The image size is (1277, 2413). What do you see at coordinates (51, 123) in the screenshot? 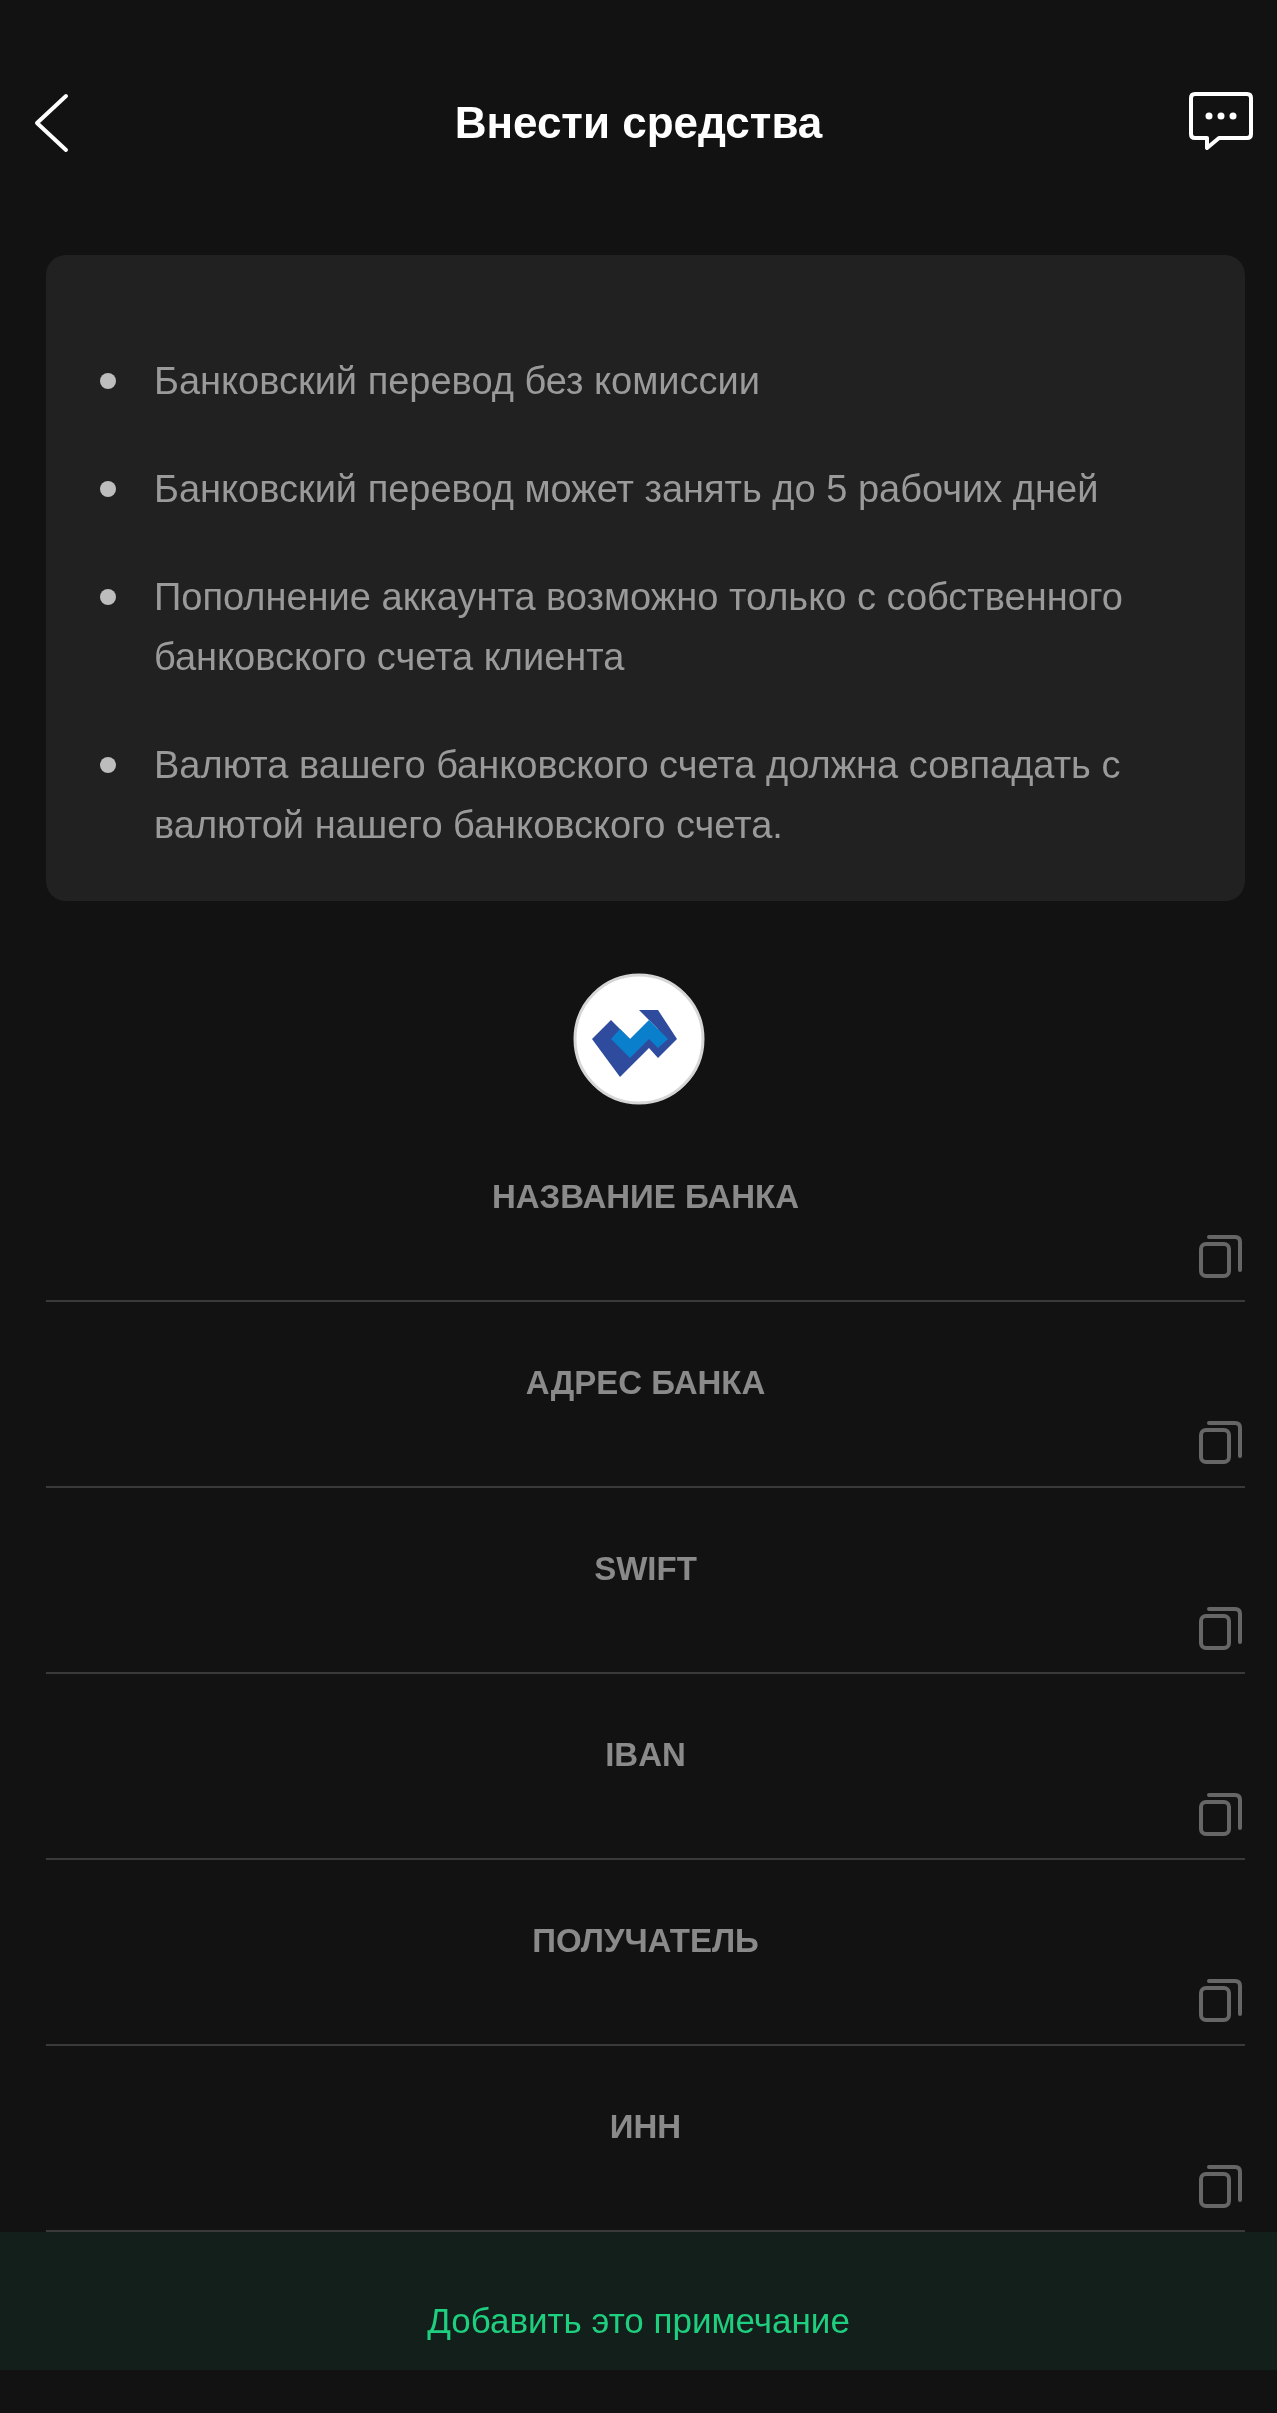
I see `back-icon` at bounding box center [51, 123].